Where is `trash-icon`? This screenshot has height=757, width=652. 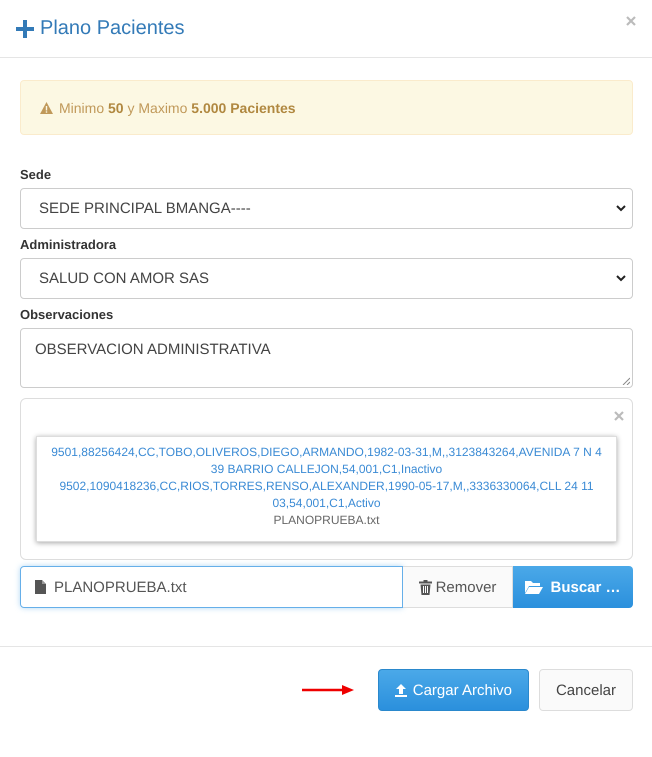 trash-icon is located at coordinates (425, 587).